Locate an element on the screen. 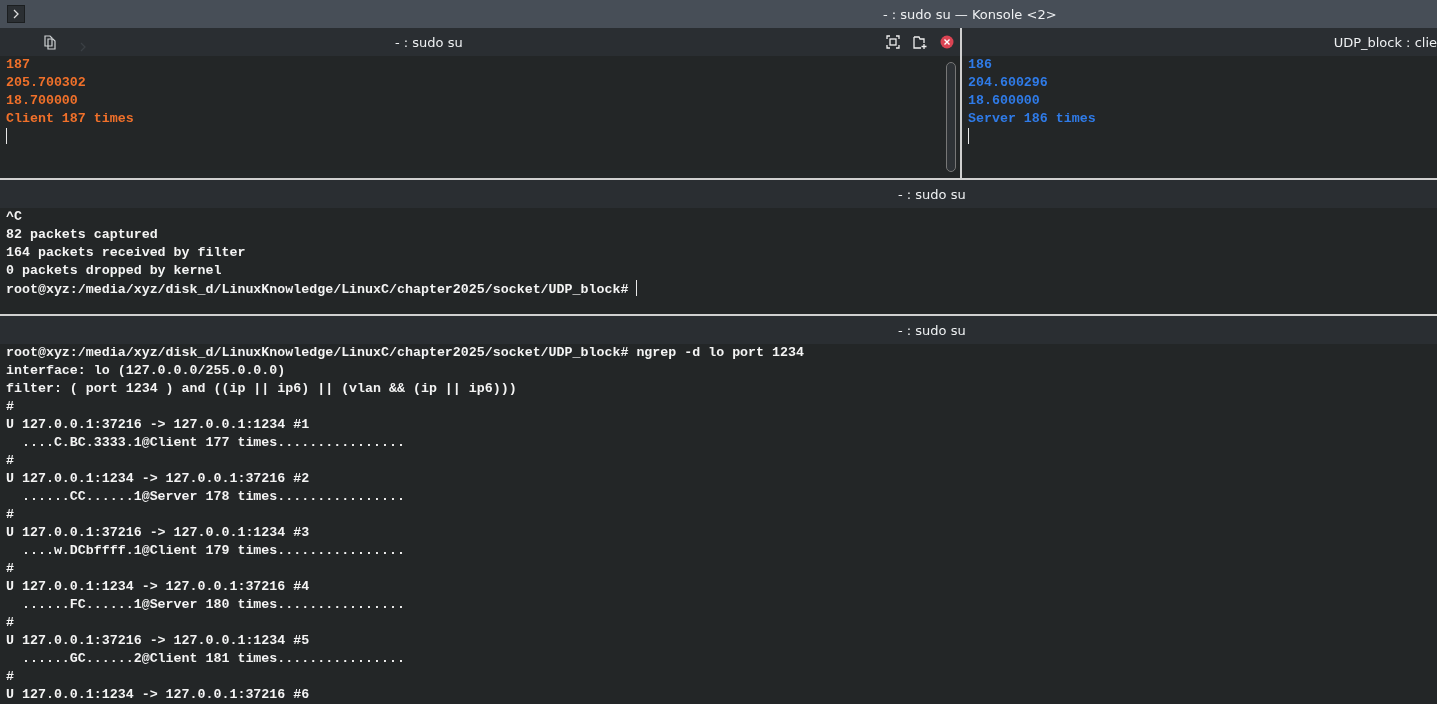  terminal-line: 18.700000 is located at coordinates (42, 100).